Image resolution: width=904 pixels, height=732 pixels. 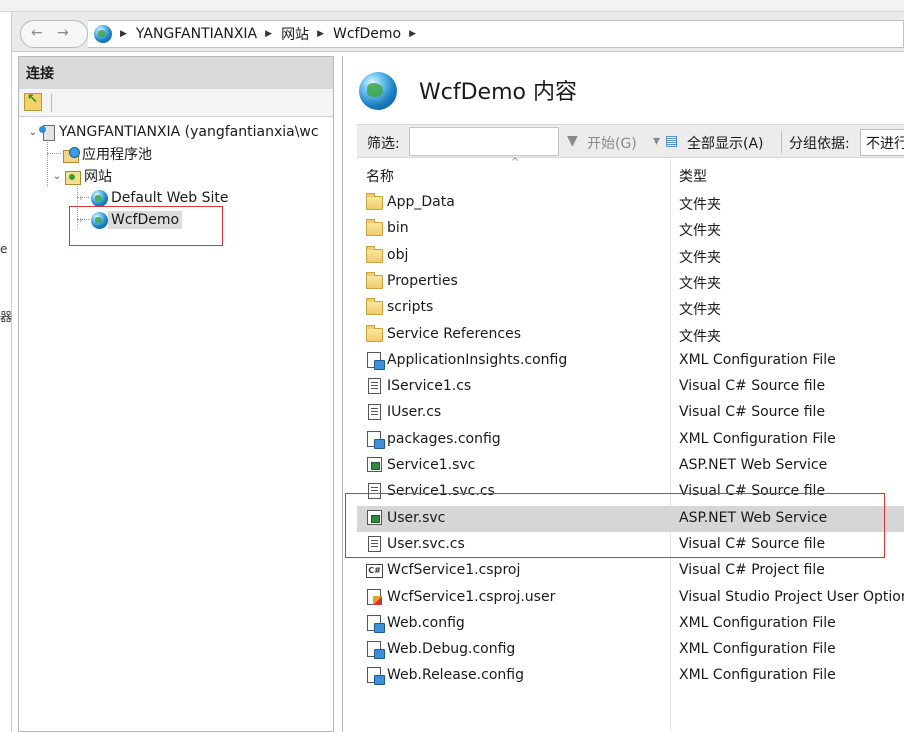 What do you see at coordinates (630, 229) in the screenshot?
I see `file-row: bin 文件夹` at bounding box center [630, 229].